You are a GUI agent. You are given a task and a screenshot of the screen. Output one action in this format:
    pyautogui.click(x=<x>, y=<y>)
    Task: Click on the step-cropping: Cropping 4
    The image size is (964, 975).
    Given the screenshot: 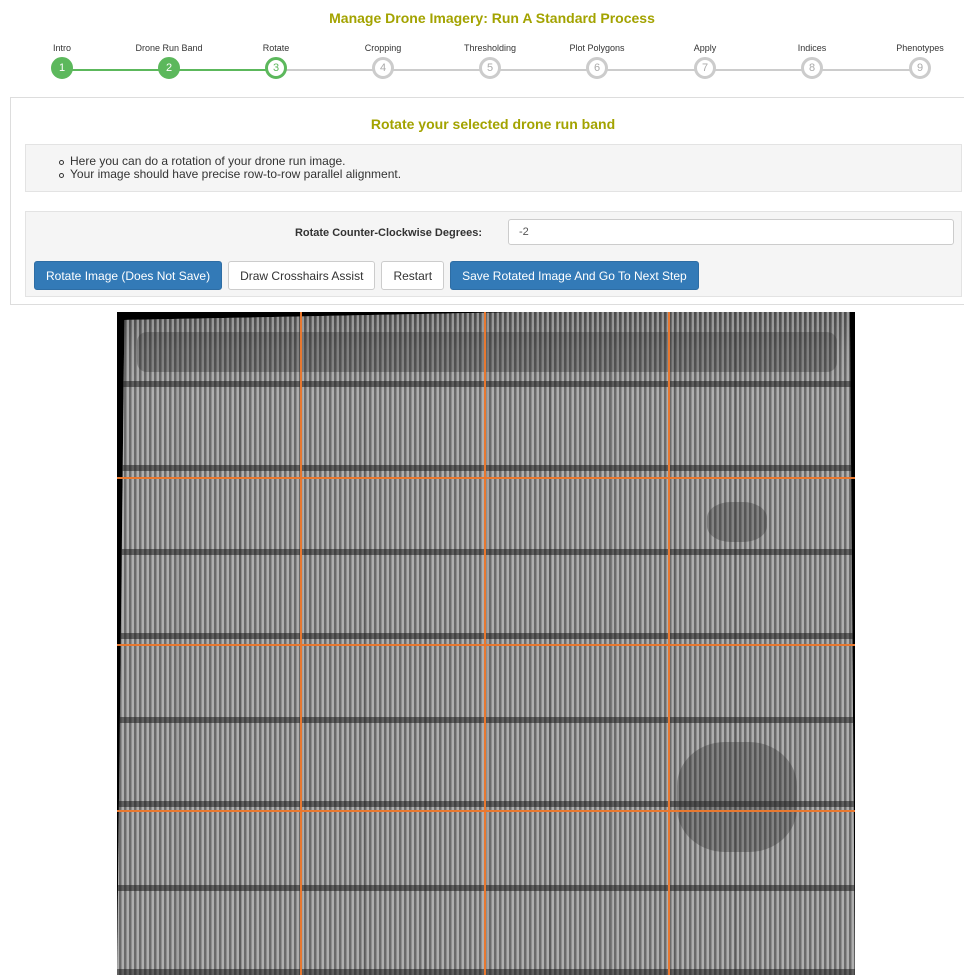 What is the action you would take?
    pyautogui.click(x=383, y=61)
    